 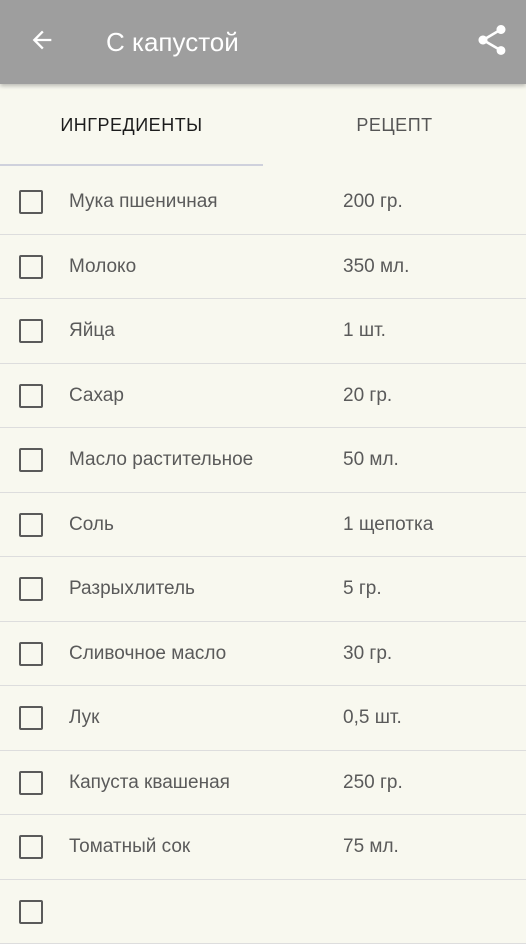 I want to click on ingredient-name: Масло растительное, so click(x=161, y=460).